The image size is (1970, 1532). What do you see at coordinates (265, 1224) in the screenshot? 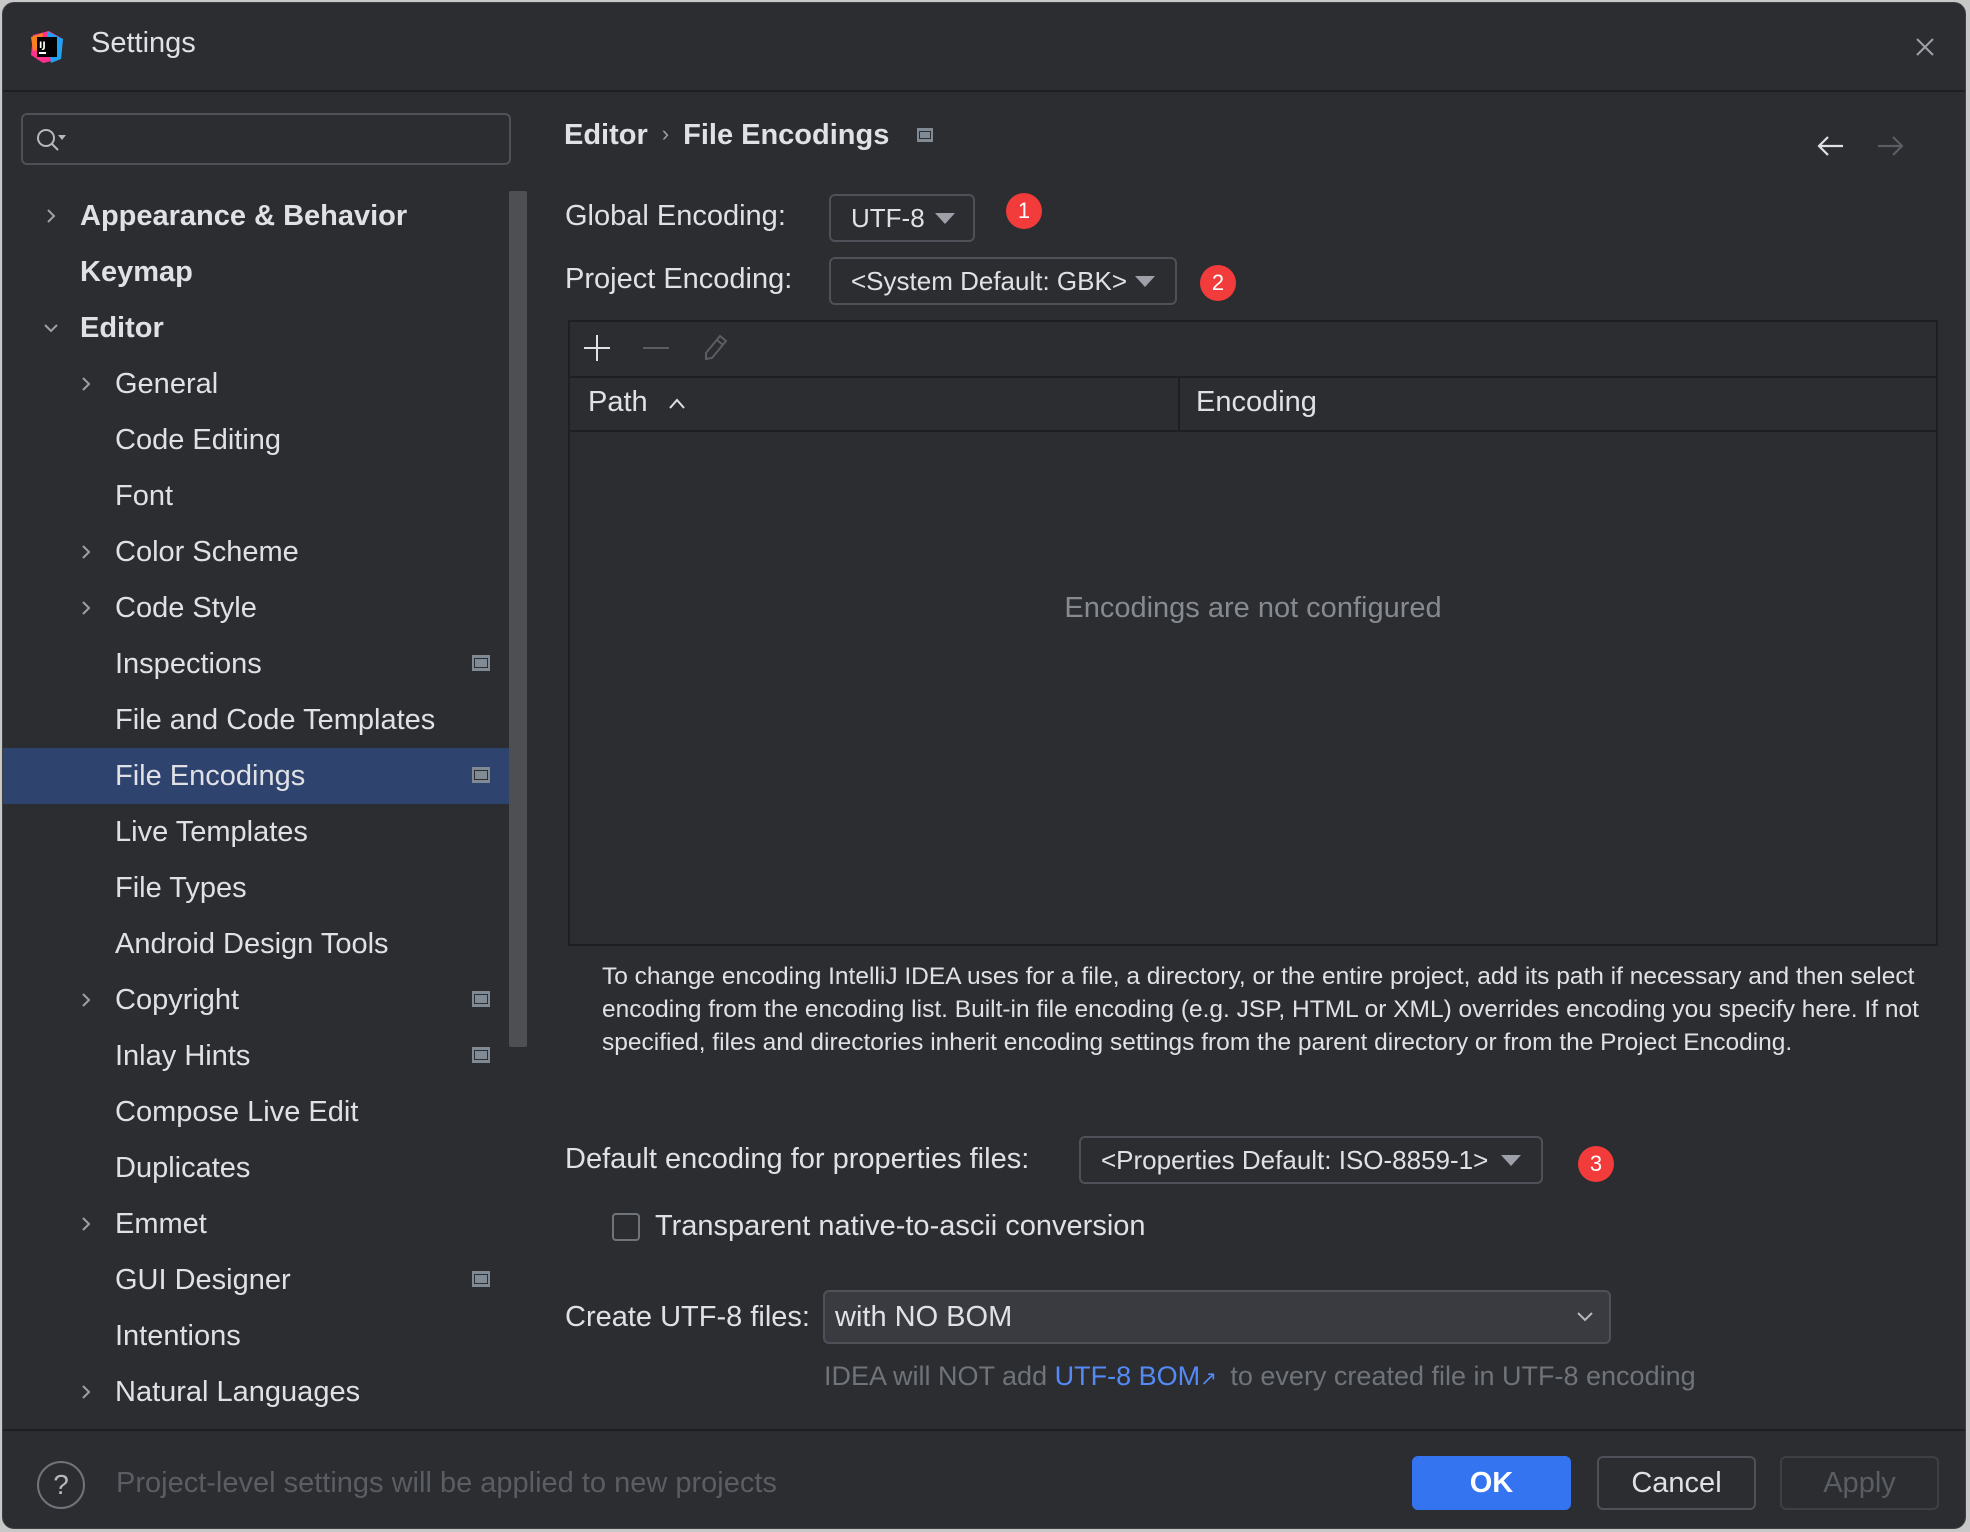
I see `sidebar-item: Emmet` at bounding box center [265, 1224].